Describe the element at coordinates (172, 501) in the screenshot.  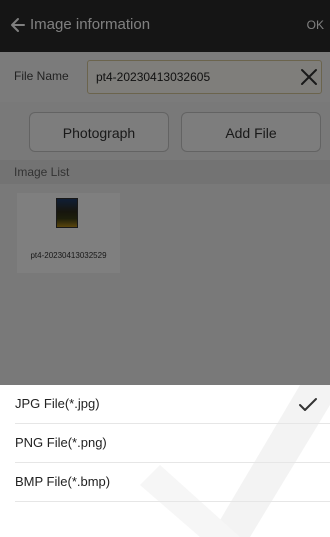
I see `divider` at that location.